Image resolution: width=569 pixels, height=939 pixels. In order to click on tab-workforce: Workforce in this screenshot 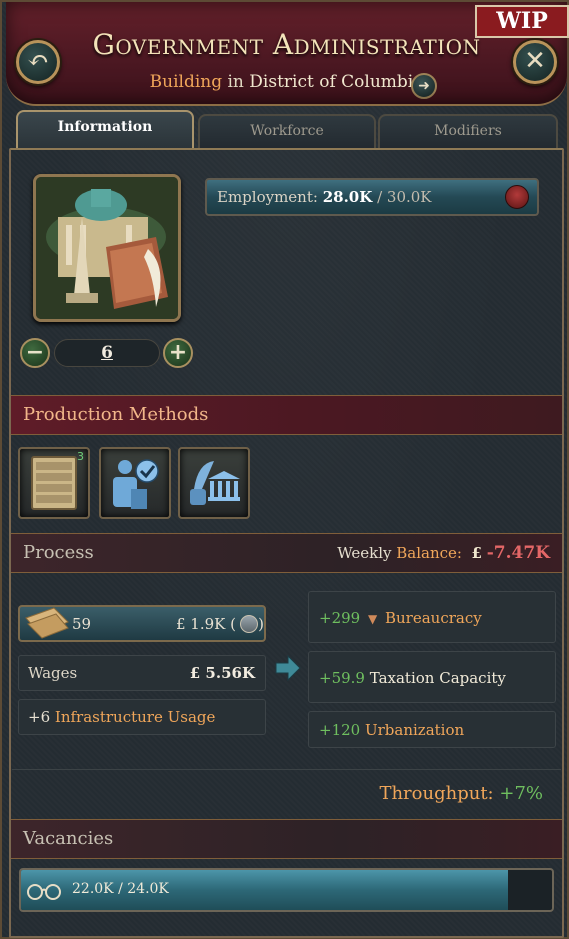, I will do `click(287, 131)`.